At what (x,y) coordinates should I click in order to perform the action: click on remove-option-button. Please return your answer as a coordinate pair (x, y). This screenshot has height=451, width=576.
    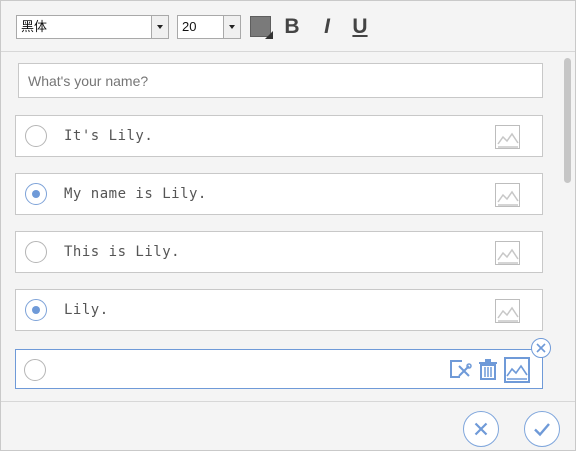
    Looking at the image, I should click on (541, 348).